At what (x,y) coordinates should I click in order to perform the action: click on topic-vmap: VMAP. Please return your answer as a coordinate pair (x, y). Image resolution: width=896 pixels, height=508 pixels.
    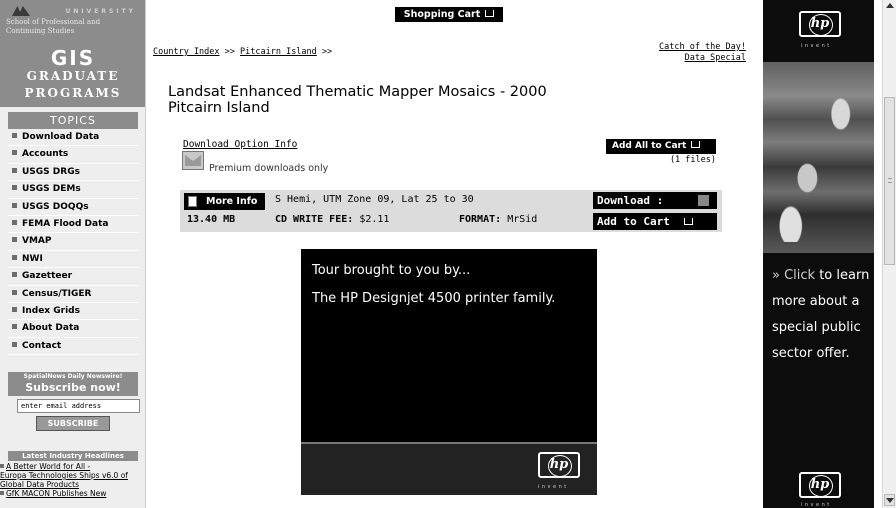
    Looking at the image, I should click on (73, 242).